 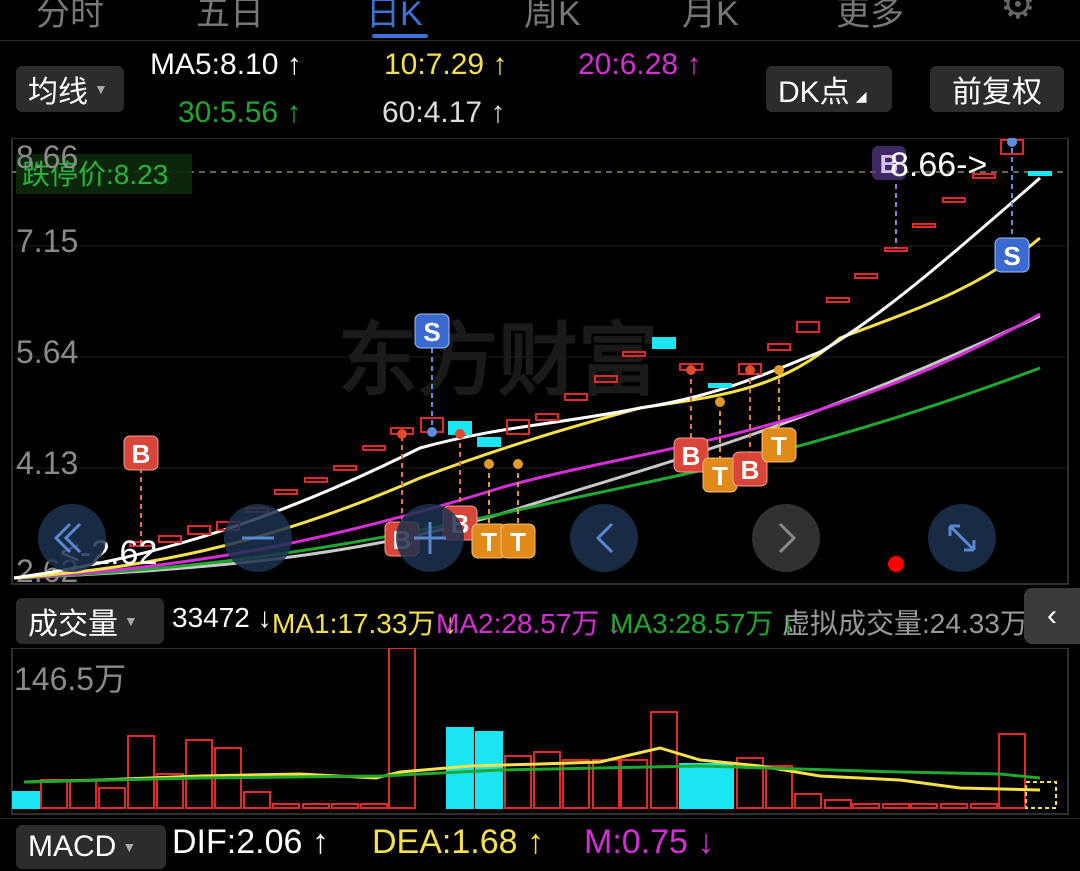 What do you see at coordinates (365, 623) in the screenshot?
I see `volume-ma1: MA1:17.33万 ↓` at bounding box center [365, 623].